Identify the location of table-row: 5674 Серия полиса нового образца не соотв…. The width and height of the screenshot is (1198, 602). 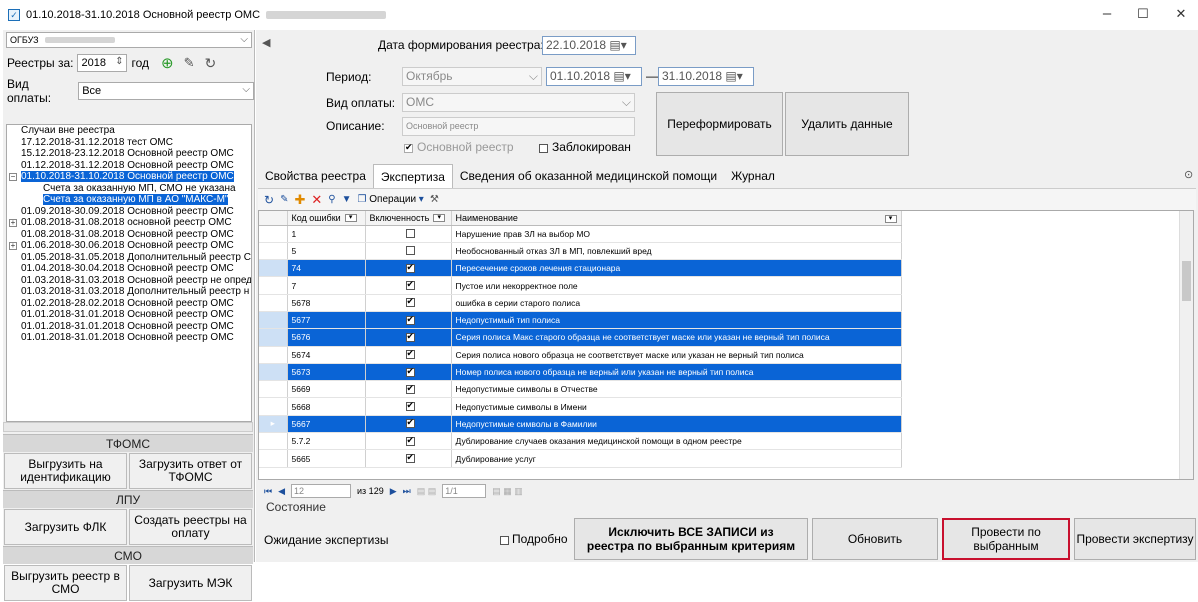
(580, 355).